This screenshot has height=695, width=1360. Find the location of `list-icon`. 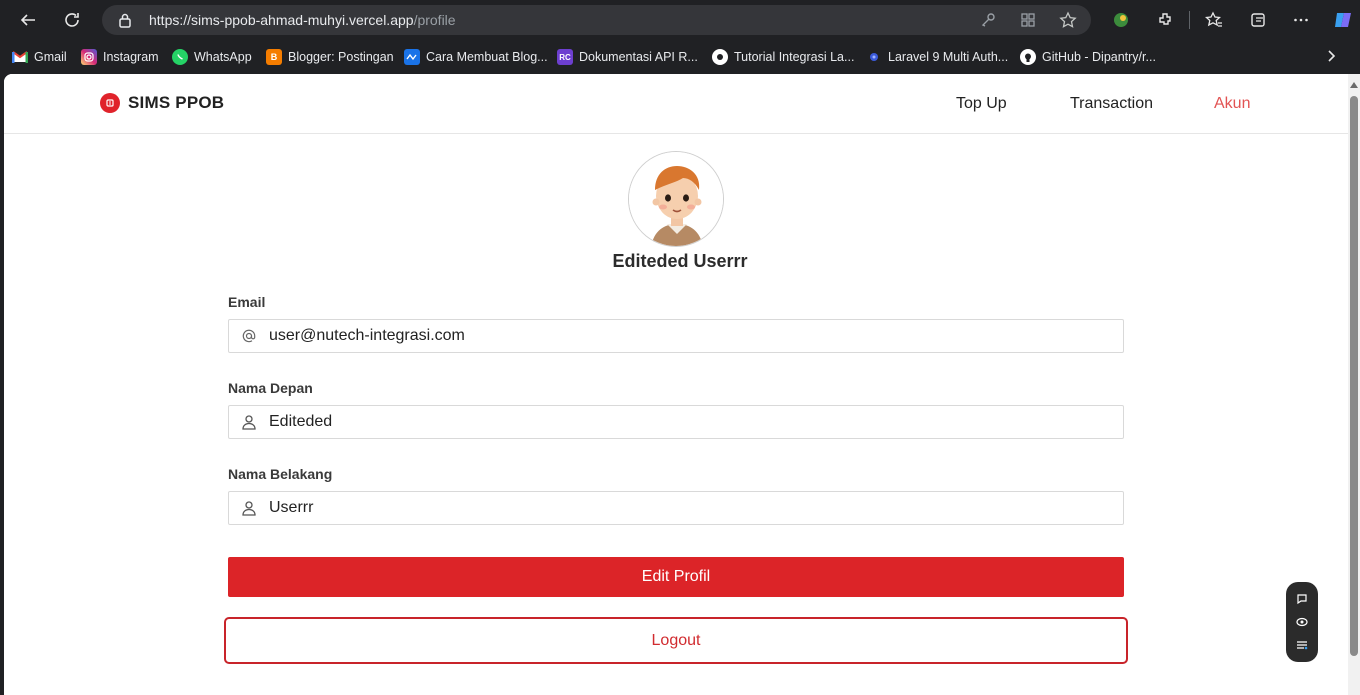

list-icon is located at coordinates (1302, 645).